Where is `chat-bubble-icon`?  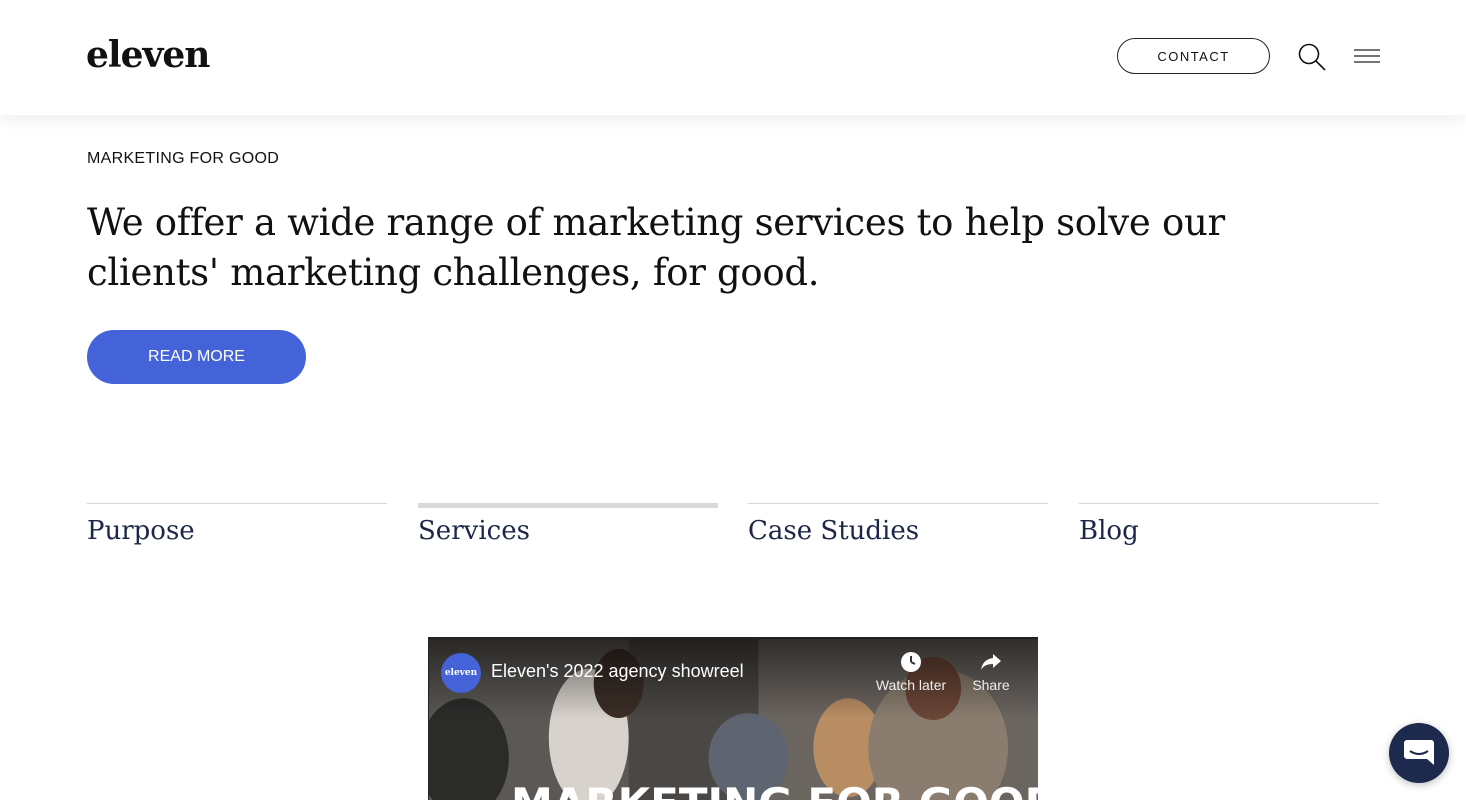
chat-bubble-icon is located at coordinates (1419, 752).